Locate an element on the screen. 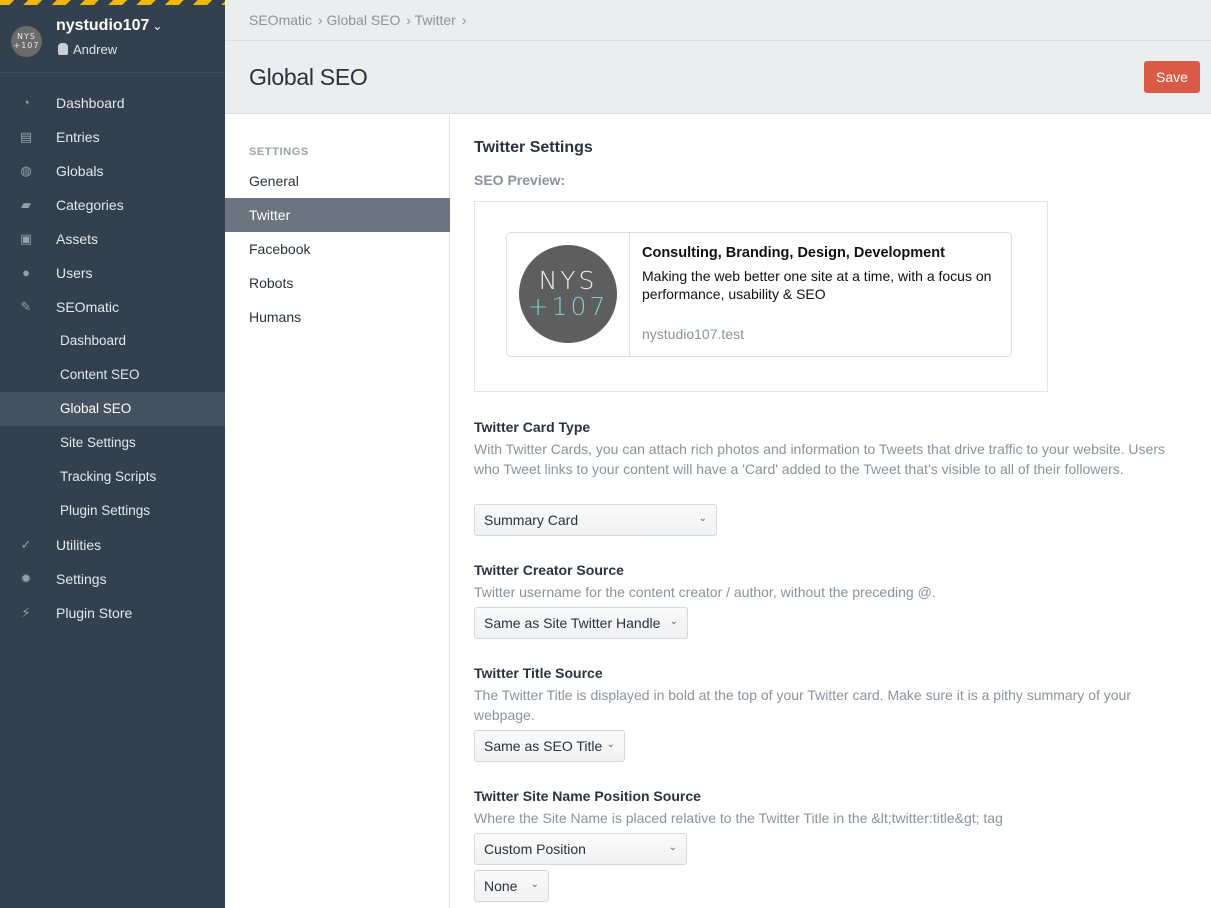  breadcrumb-global-seo: Global SEO is located at coordinates (363, 20).